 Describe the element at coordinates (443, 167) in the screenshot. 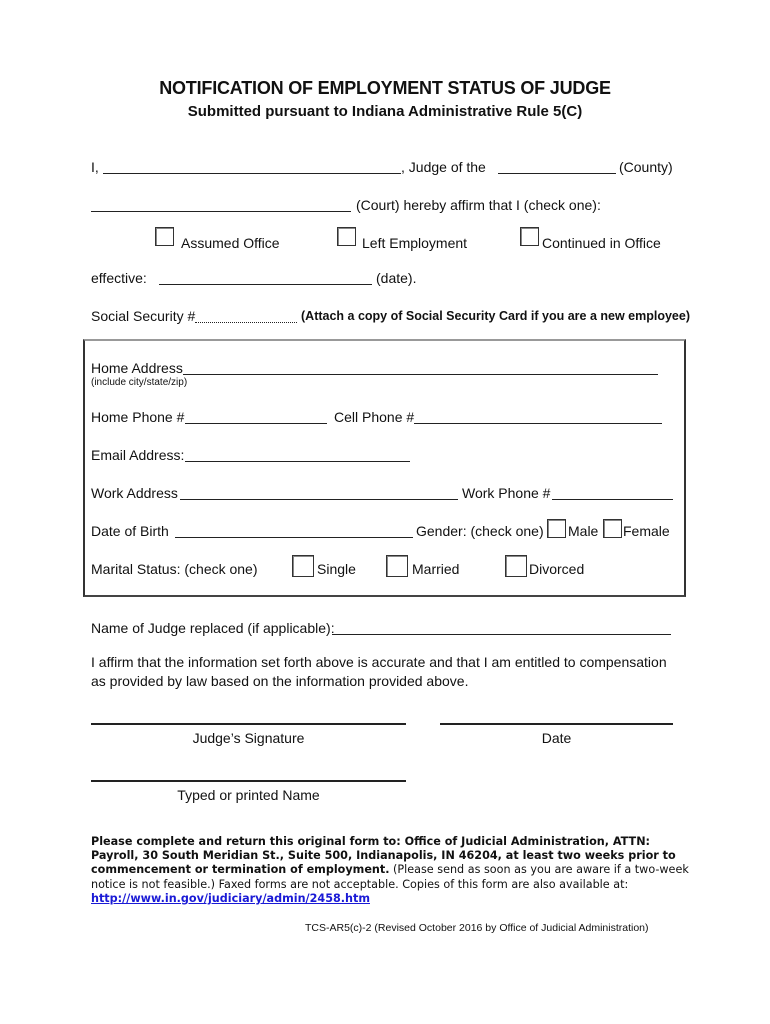

I see `judge-of-the-label: , Judge of the` at that location.